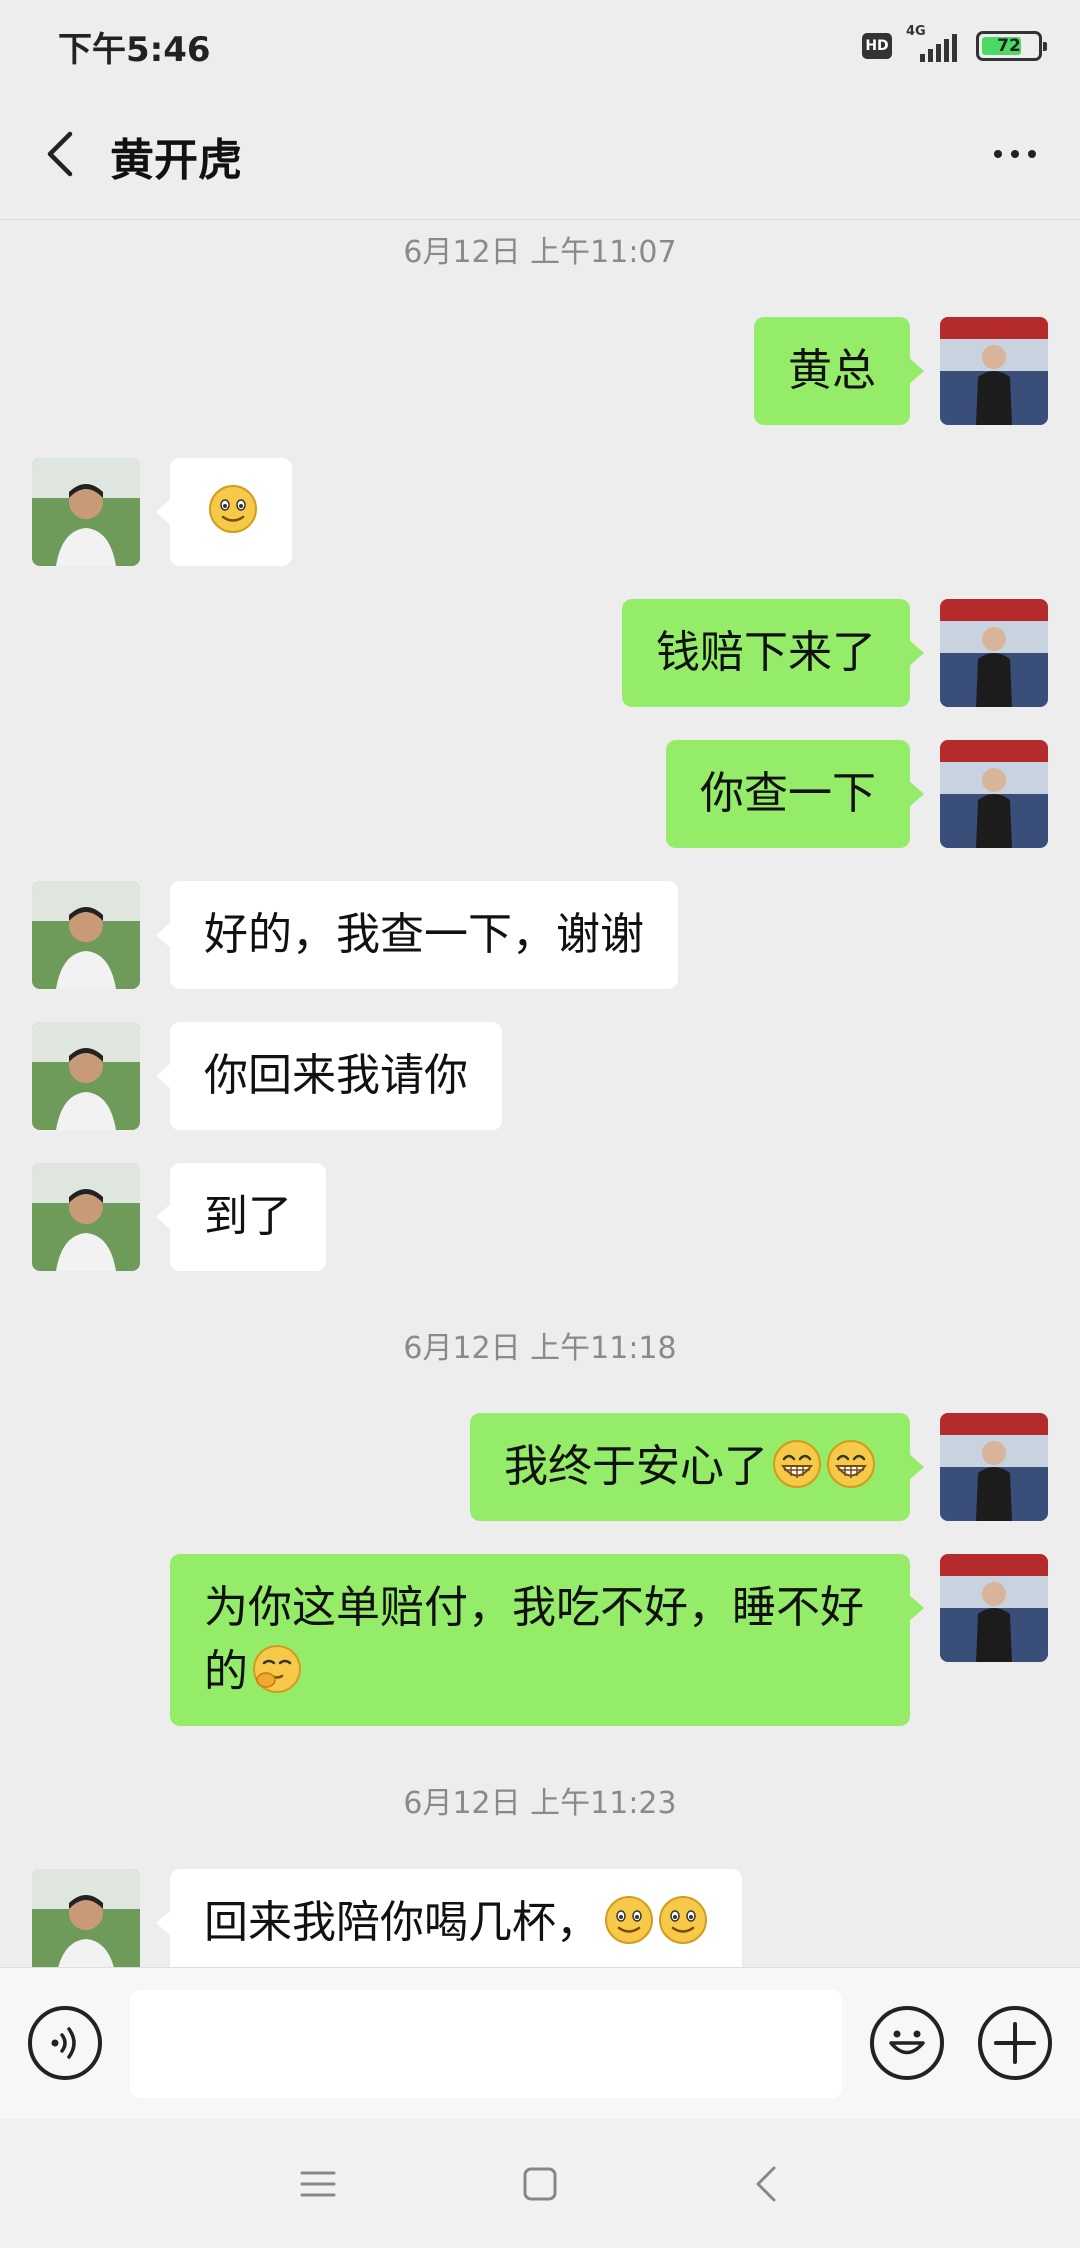 This screenshot has width=1080, height=2248. What do you see at coordinates (540, 154) in the screenshot?
I see `nav-bar: 黄开虎` at bounding box center [540, 154].